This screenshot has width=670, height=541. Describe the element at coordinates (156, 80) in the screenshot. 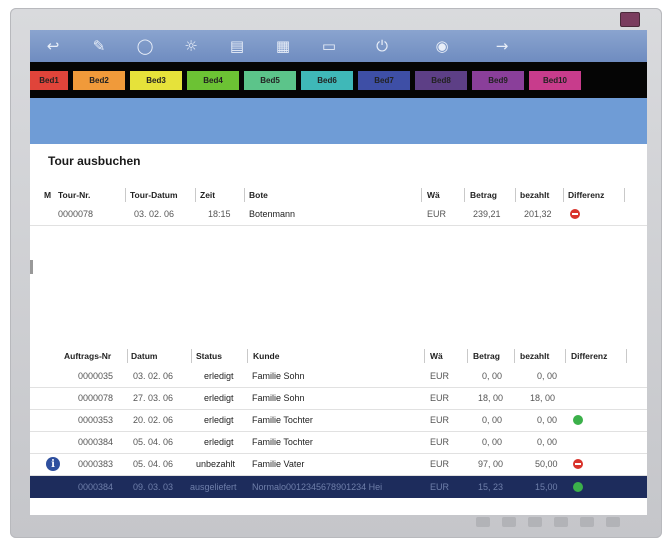

I see `tab-bed3: Bed3` at that location.